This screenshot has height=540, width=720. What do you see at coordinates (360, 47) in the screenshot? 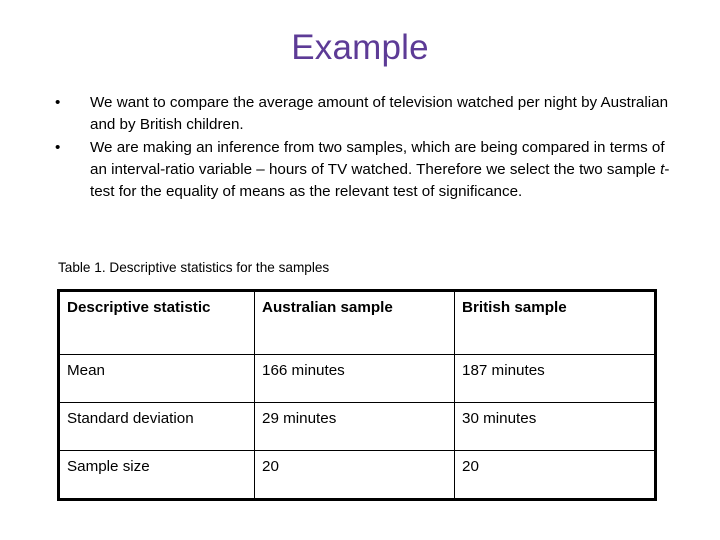
I see `page-title: Example` at bounding box center [360, 47].